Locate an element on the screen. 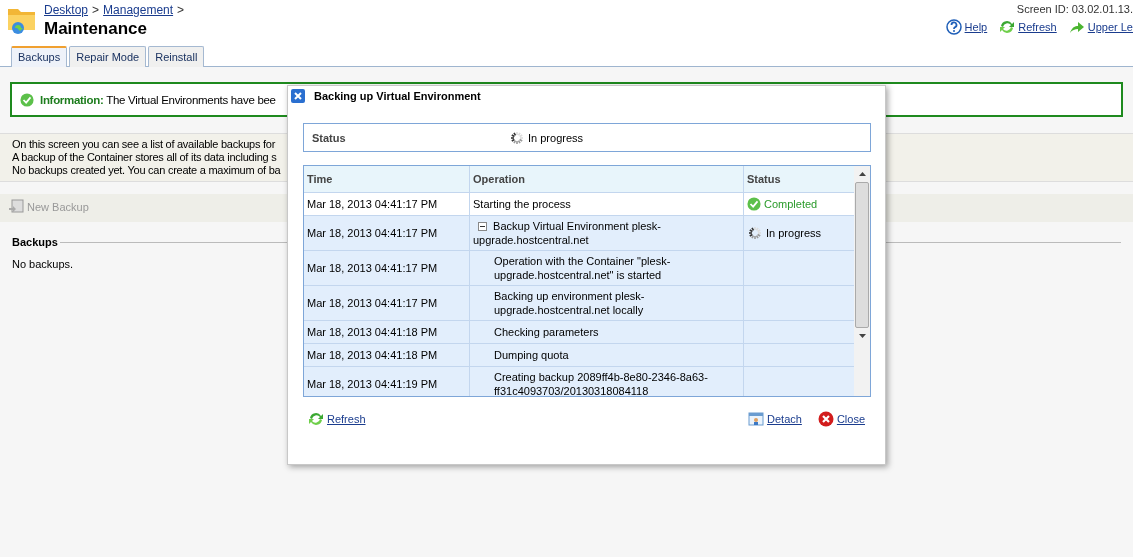 The image size is (1133, 557). dialog-link: Detach is located at coordinates (784, 419).